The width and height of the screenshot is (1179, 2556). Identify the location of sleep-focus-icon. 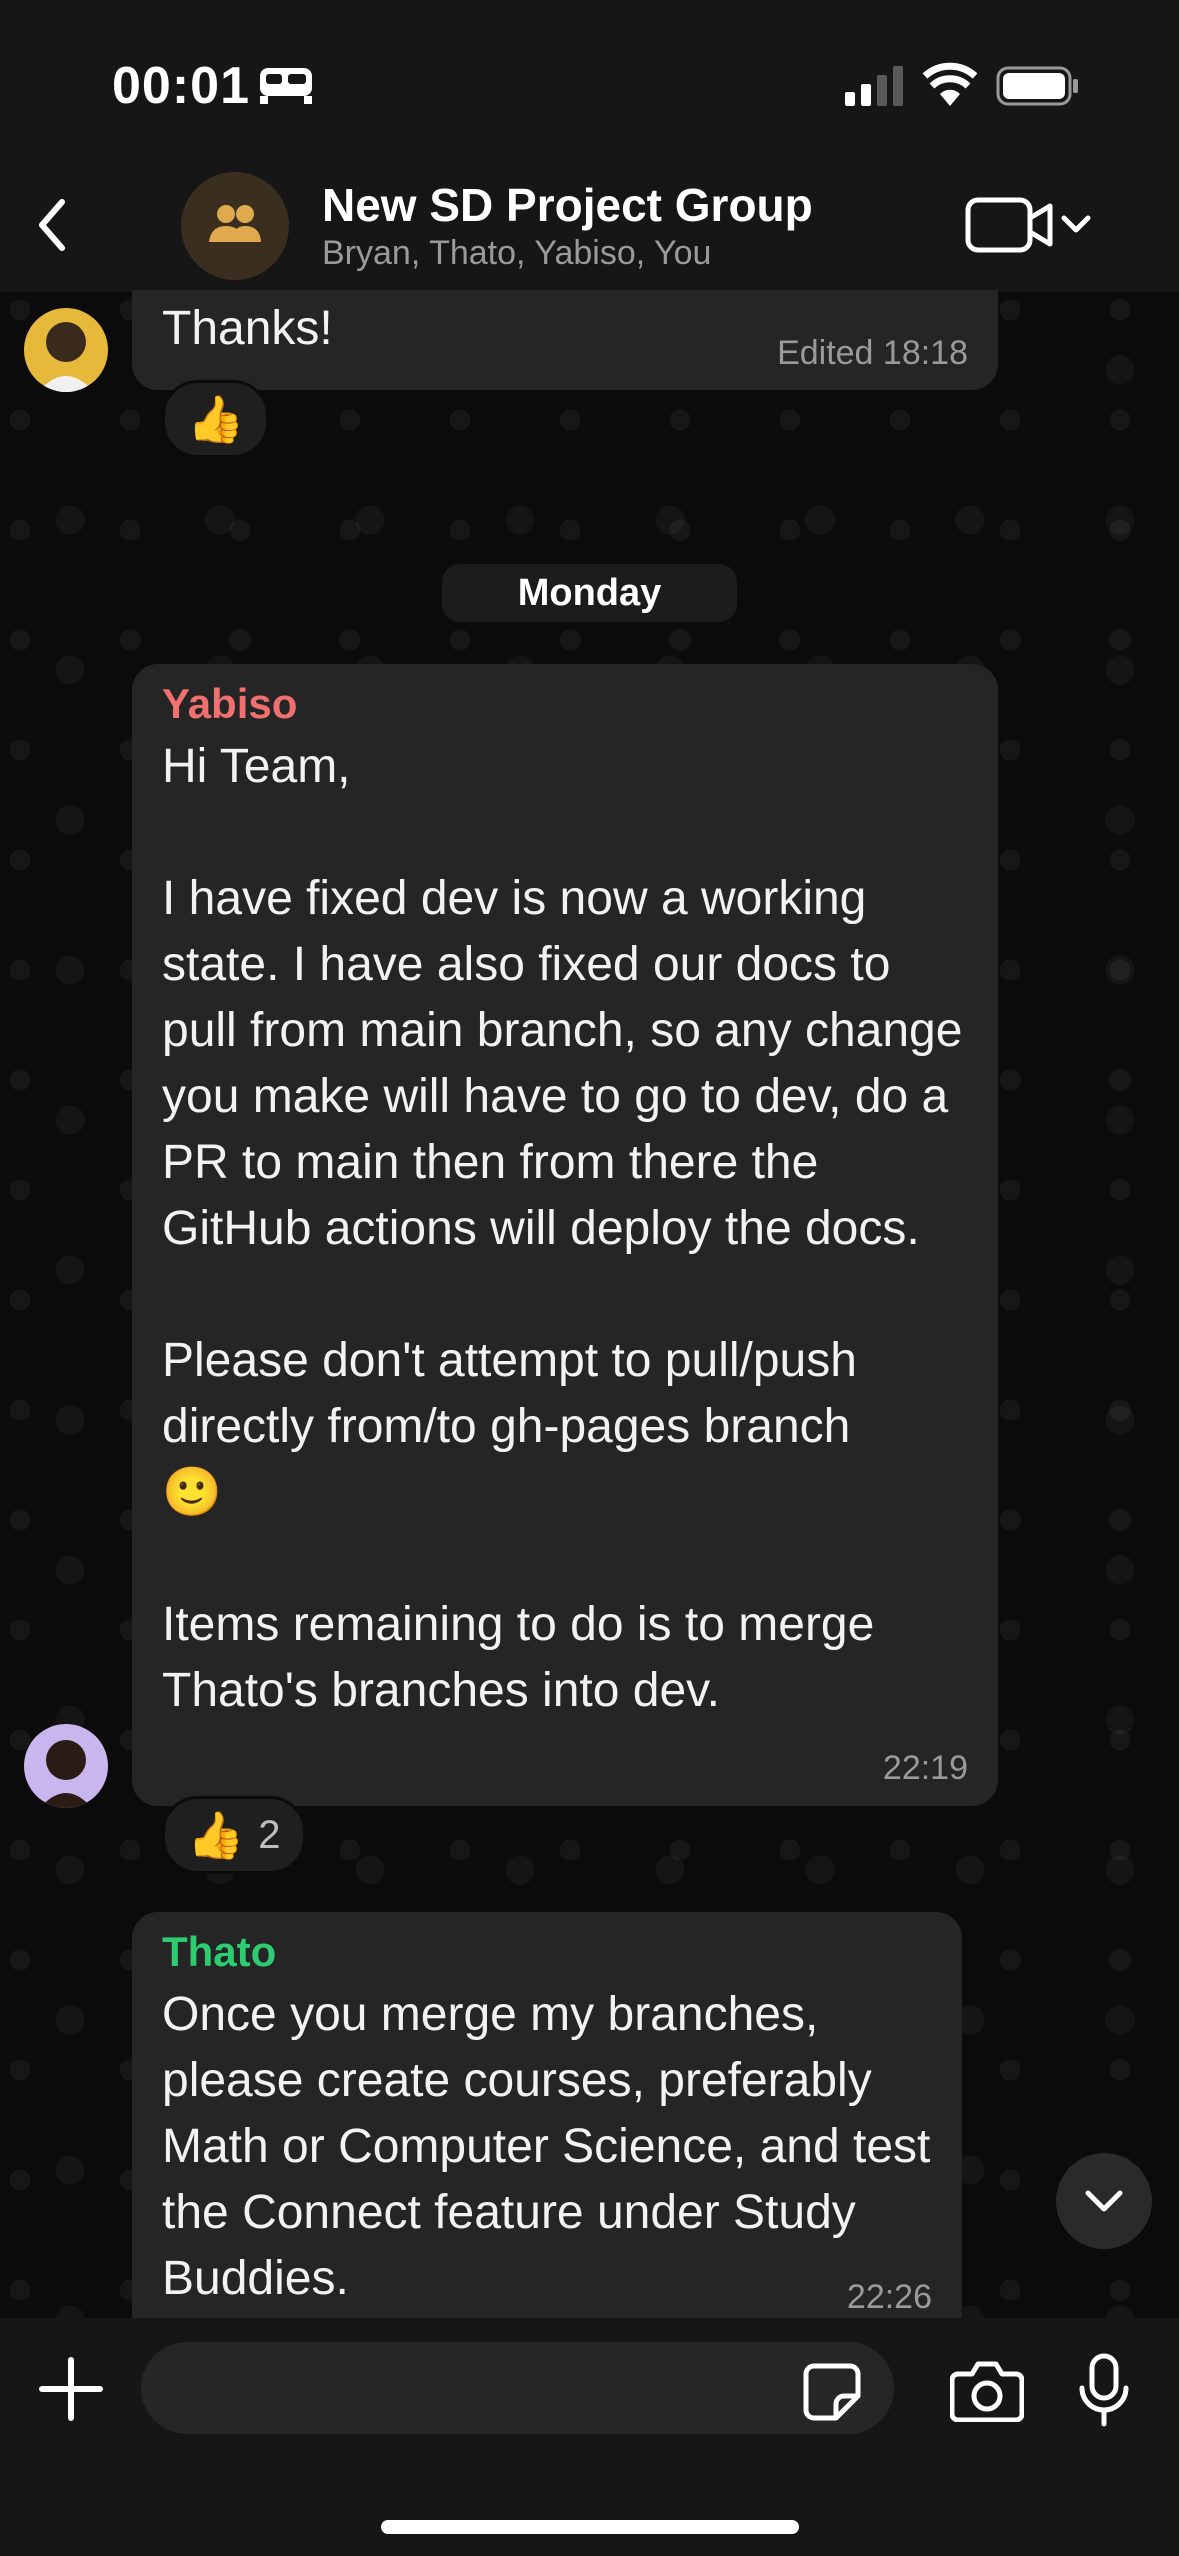
(286, 86).